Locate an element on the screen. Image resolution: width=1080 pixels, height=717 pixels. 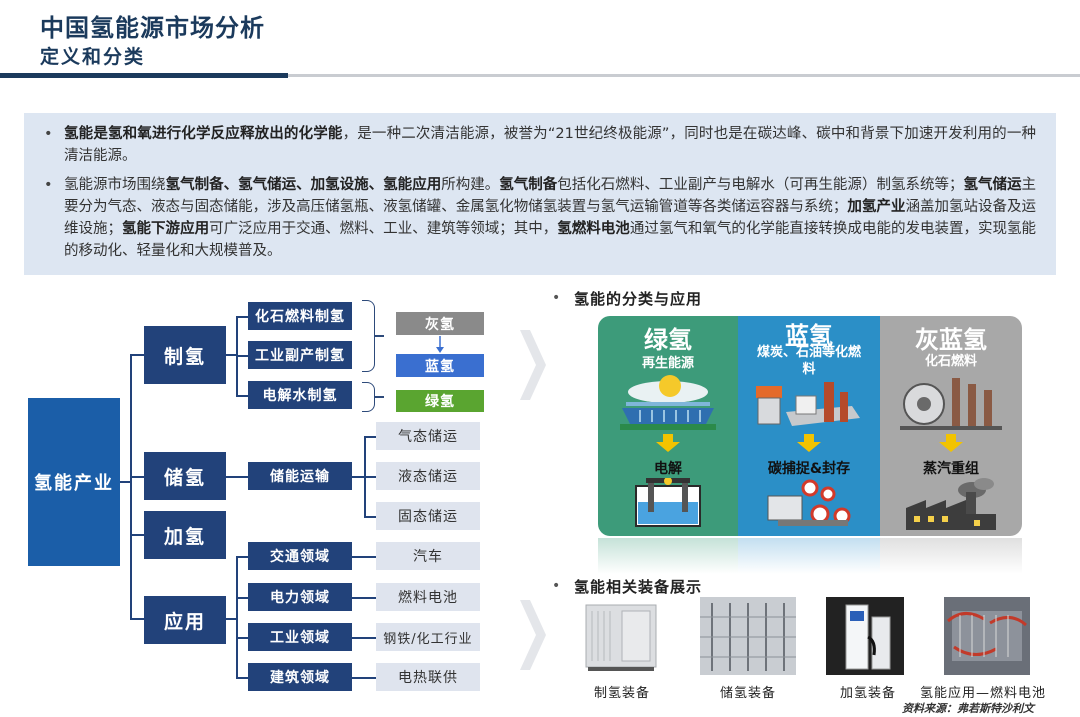
storage-gas: 气态储运 is located at coordinates (428, 436).